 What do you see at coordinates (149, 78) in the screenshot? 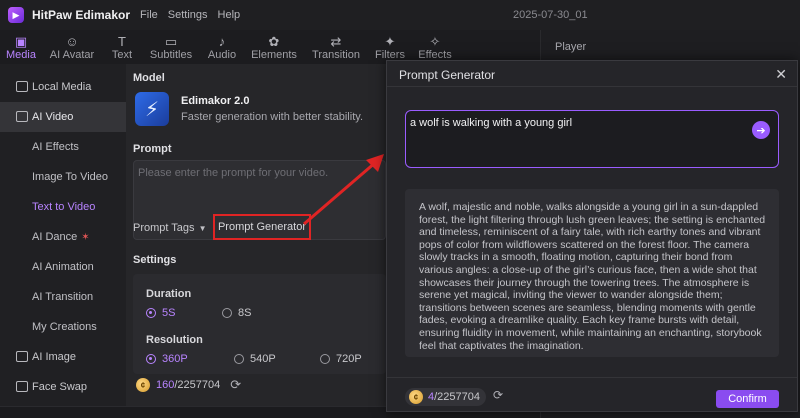
I see `model-heading: Model` at bounding box center [149, 78].